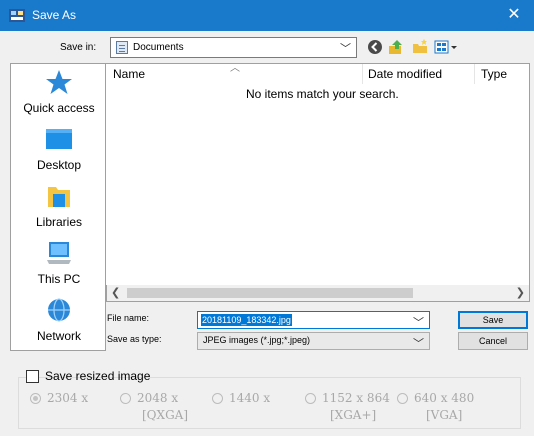 Image resolution: width=534 pixels, height=436 pixels. Describe the element at coordinates (444, 398) in the screenshot. I see `radio-label-640: 640 x 480` at that location.